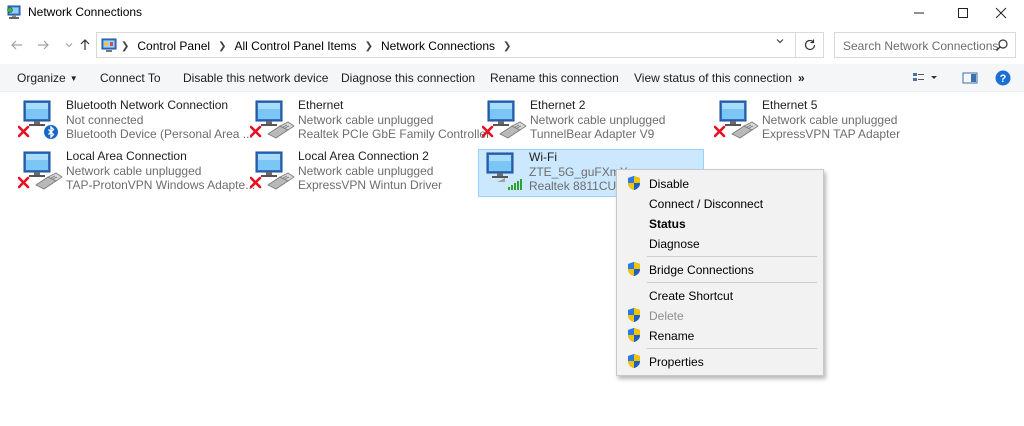 Image resolution: width=1024 pixels, height=426 pixels. Describe the element at coordinates (363, 156) in the screenshot. I see `connection-name: Local Area Connection 2` at that location.